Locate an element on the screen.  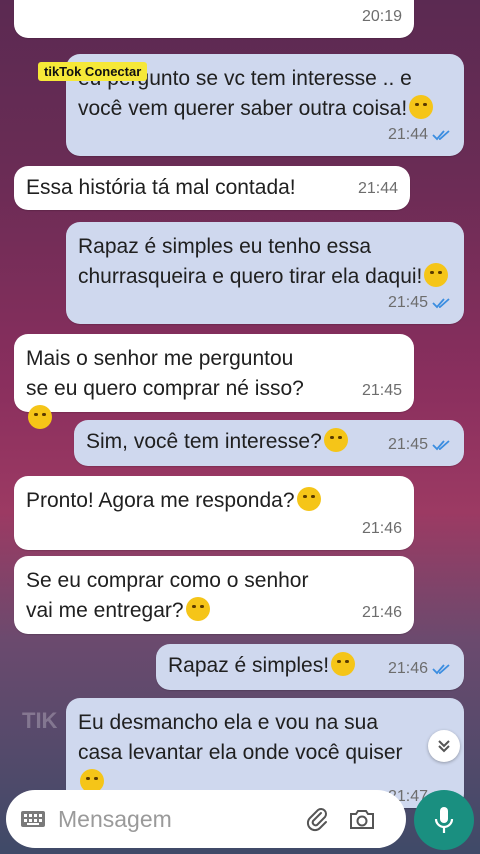
scroll-down-button is located at coordinates (444, 746).